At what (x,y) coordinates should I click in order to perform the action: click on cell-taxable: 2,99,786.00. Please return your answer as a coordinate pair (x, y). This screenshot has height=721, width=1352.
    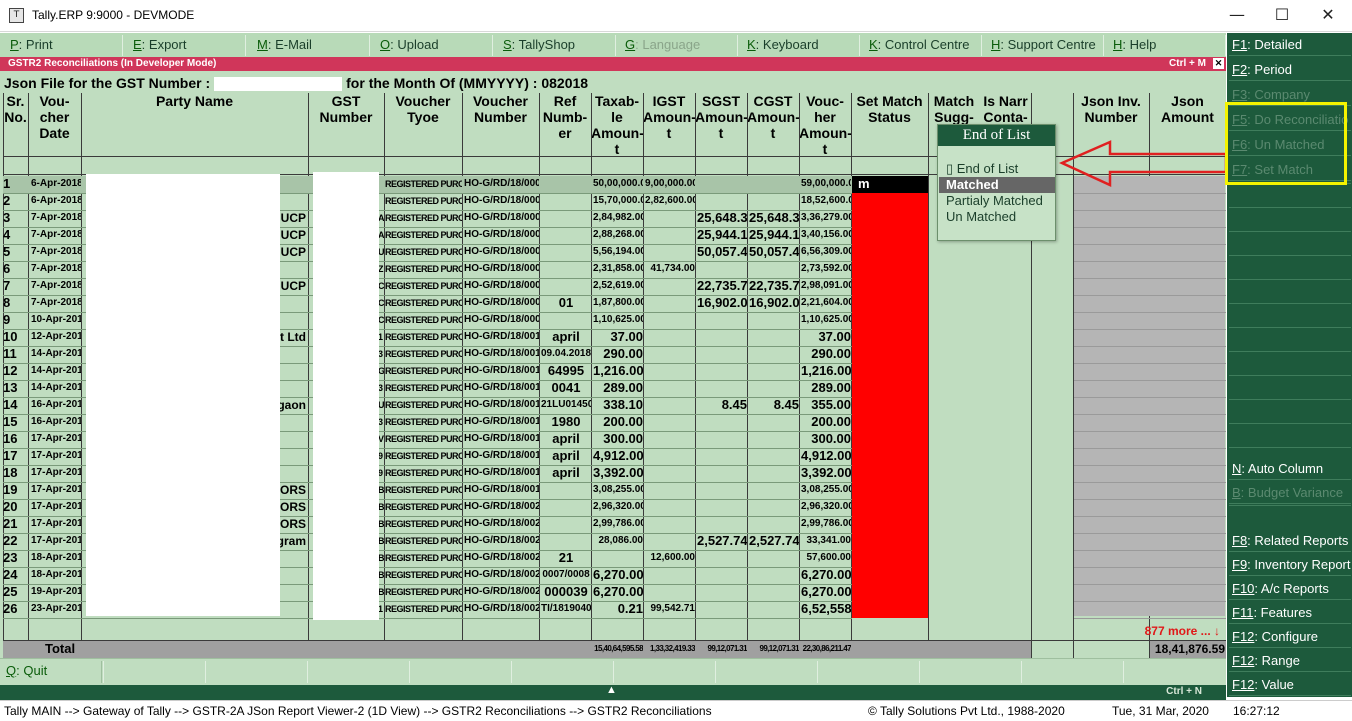
    Looking at the image, I should click on (618, 523).